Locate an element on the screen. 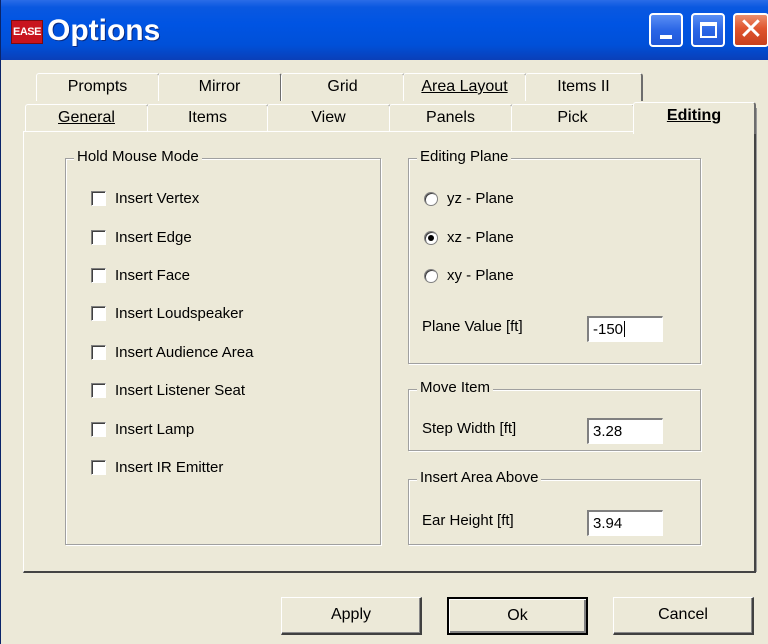 This screenshot has height=644, width=768. window-title: Options is located at coordinates (104, 30).